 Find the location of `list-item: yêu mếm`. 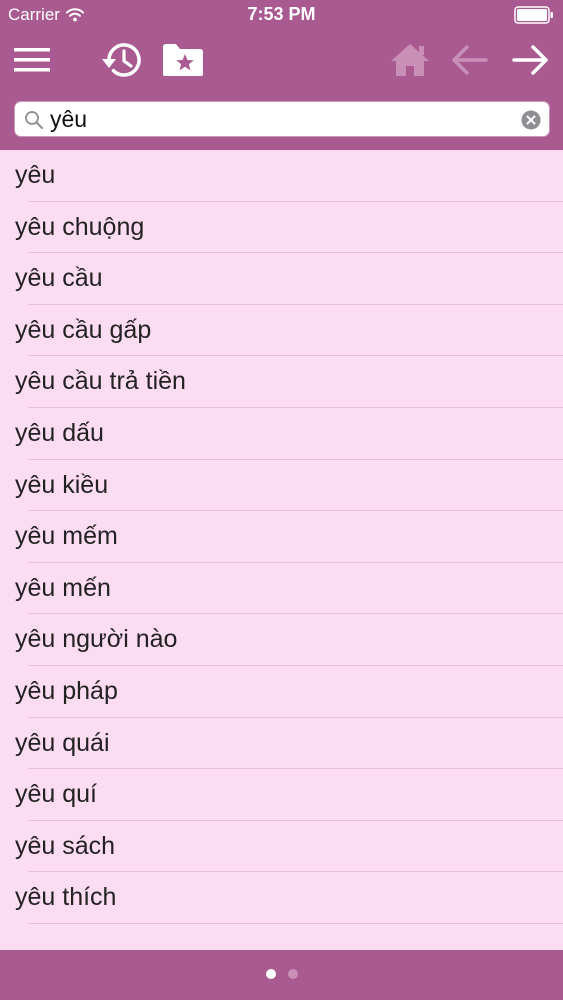

list-item: yêu mếm is located at coordinates (281, 537).